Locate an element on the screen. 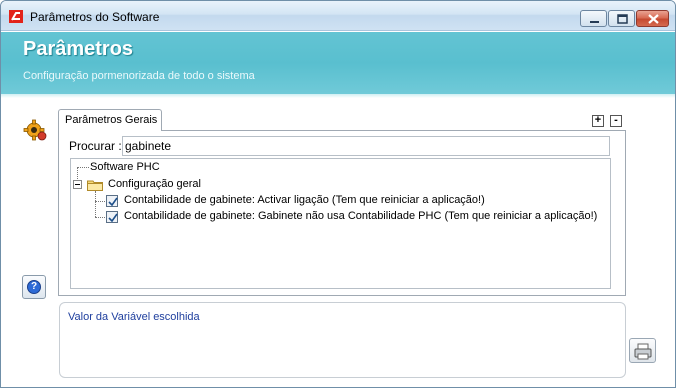 This screenshot has height=388, width=676. help-icon: ? is located at coordinates (34, 287).